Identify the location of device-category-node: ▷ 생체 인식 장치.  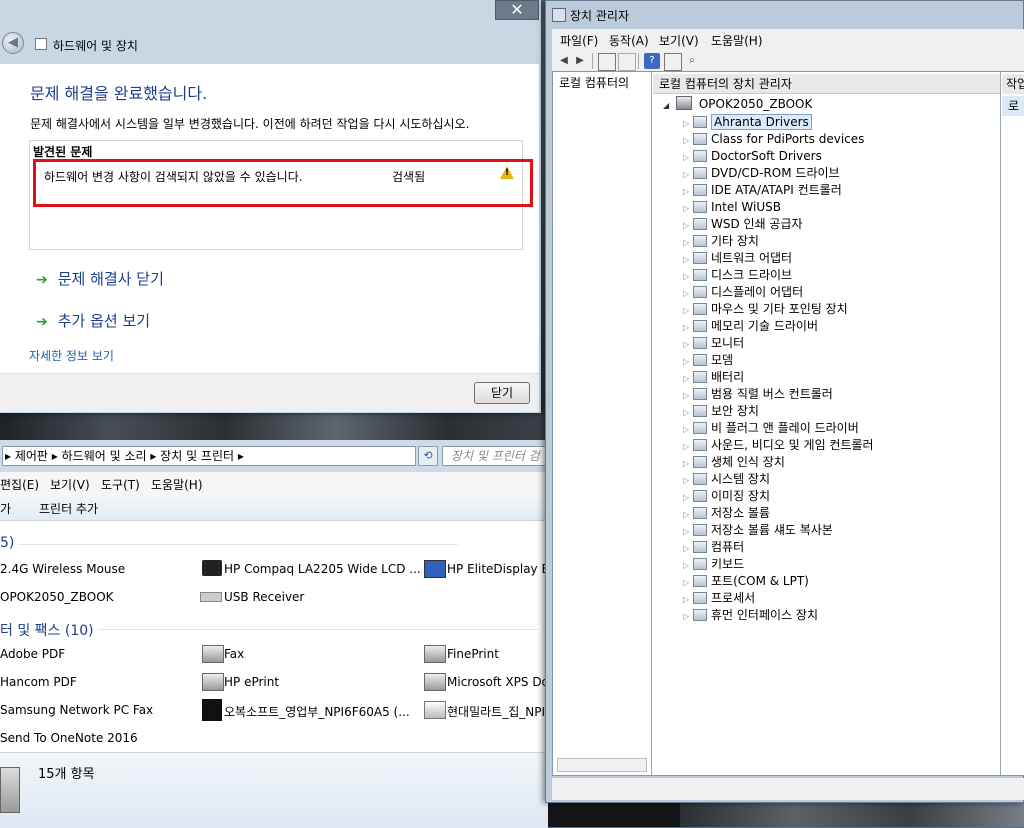
(734, 462).